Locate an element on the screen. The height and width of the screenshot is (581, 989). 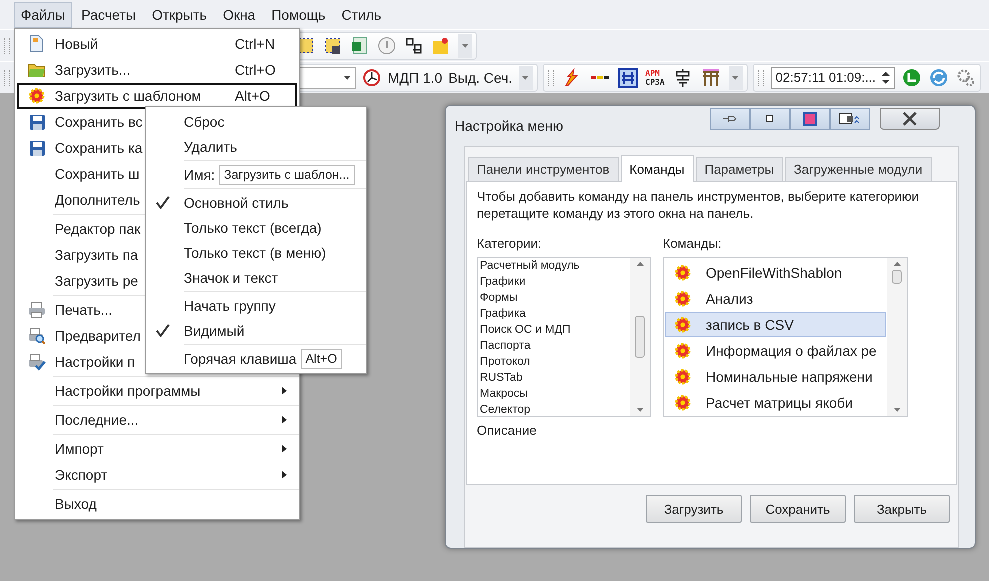
categories-label: Категории: is located at coordinates (510, 243).